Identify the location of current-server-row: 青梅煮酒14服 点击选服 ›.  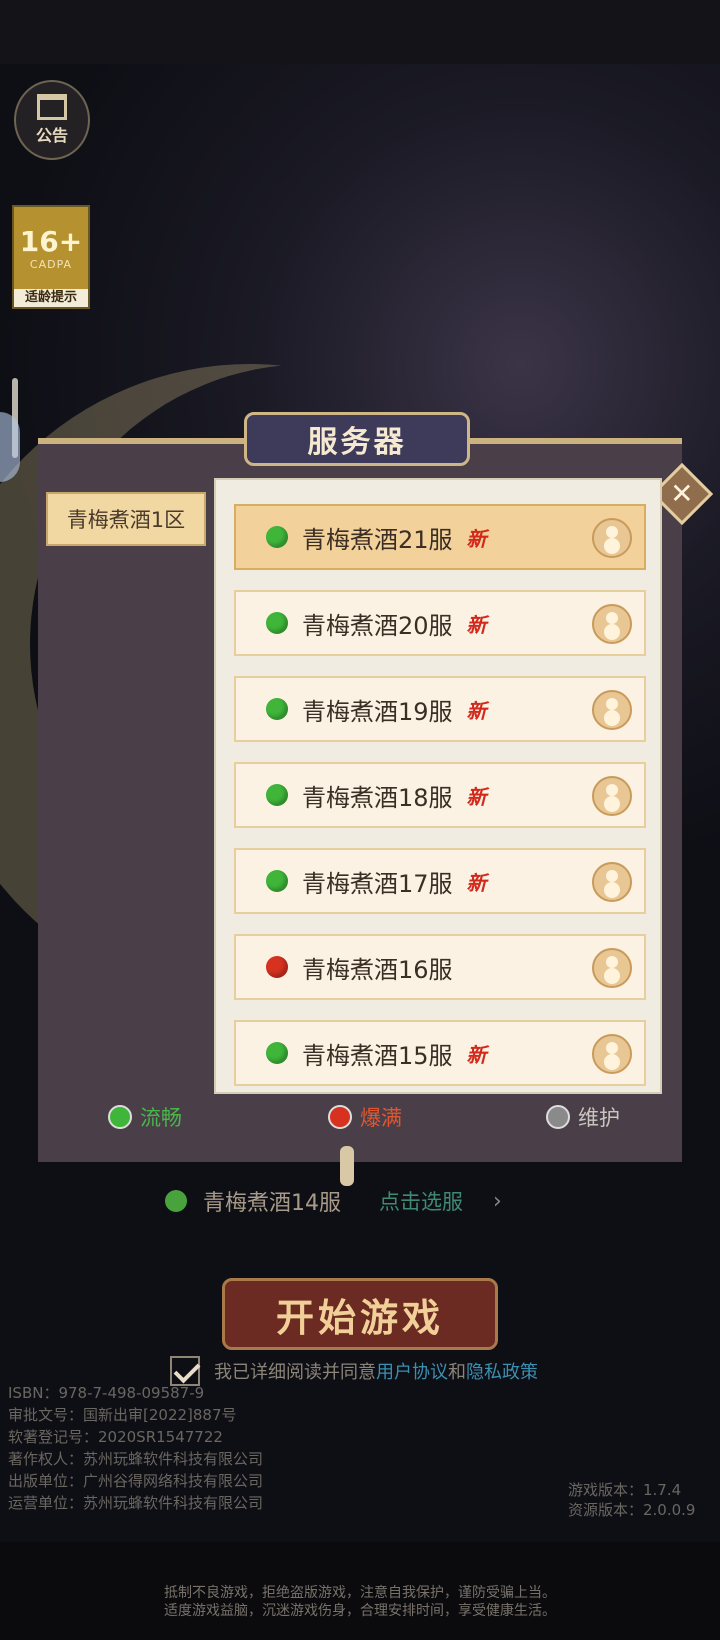
(355, 1201).